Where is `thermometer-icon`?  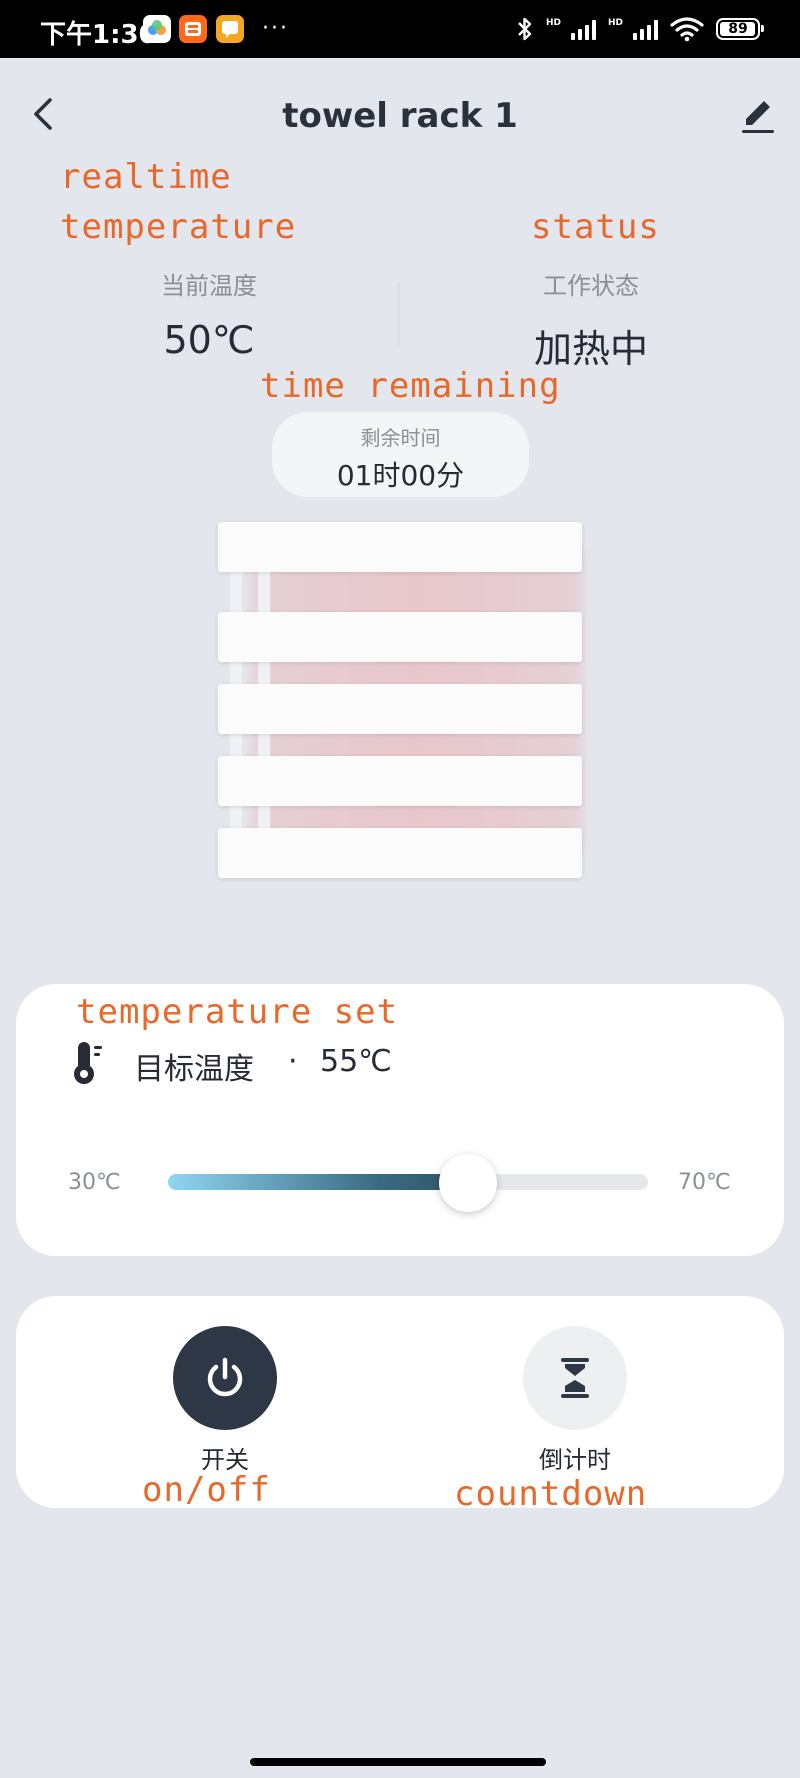 thermometer-icon is located at coordinates (90, 1063).